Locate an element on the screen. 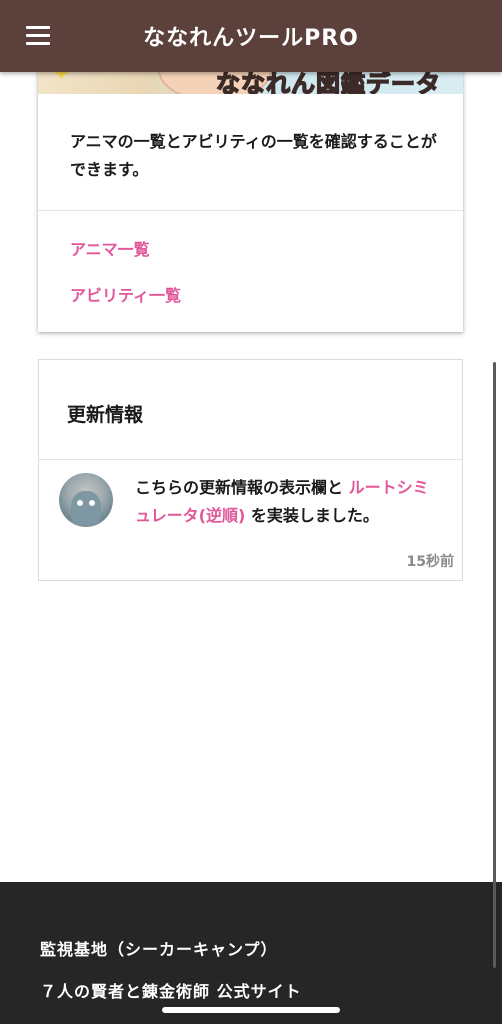 The height and width of the screenshot is (1024, 502). anima-list-link: アニマ一覧 is located at coordinates (110, 248).